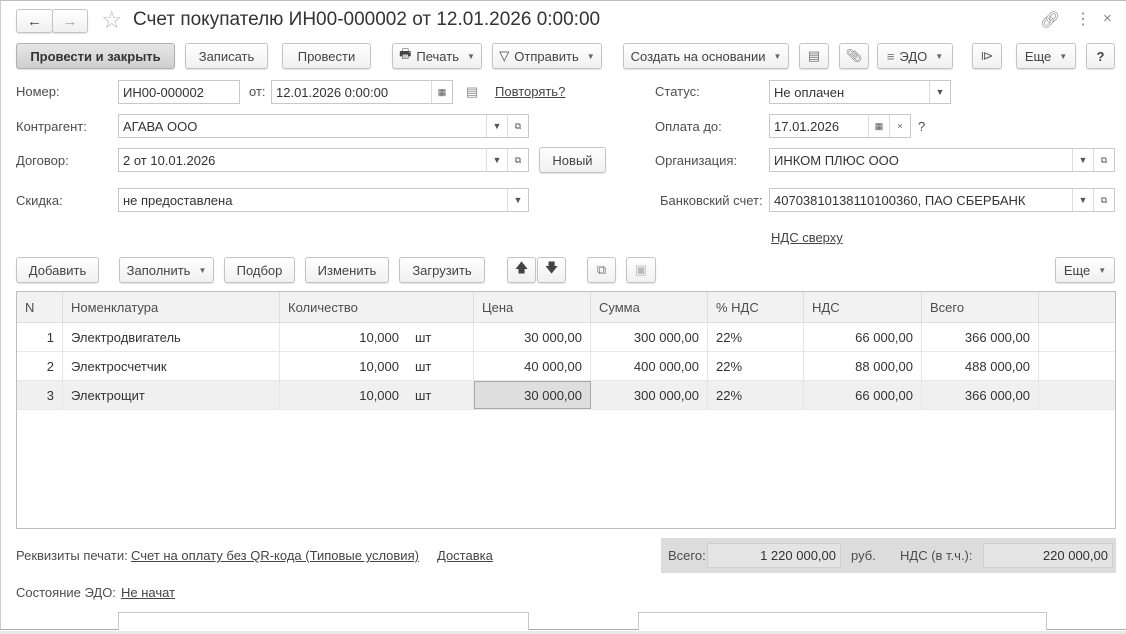  What do you see at coordinates (95, 56) in the screenshot?
I see `post-and-close-button: Провести и закрыть` at bounding box center [95, 56].